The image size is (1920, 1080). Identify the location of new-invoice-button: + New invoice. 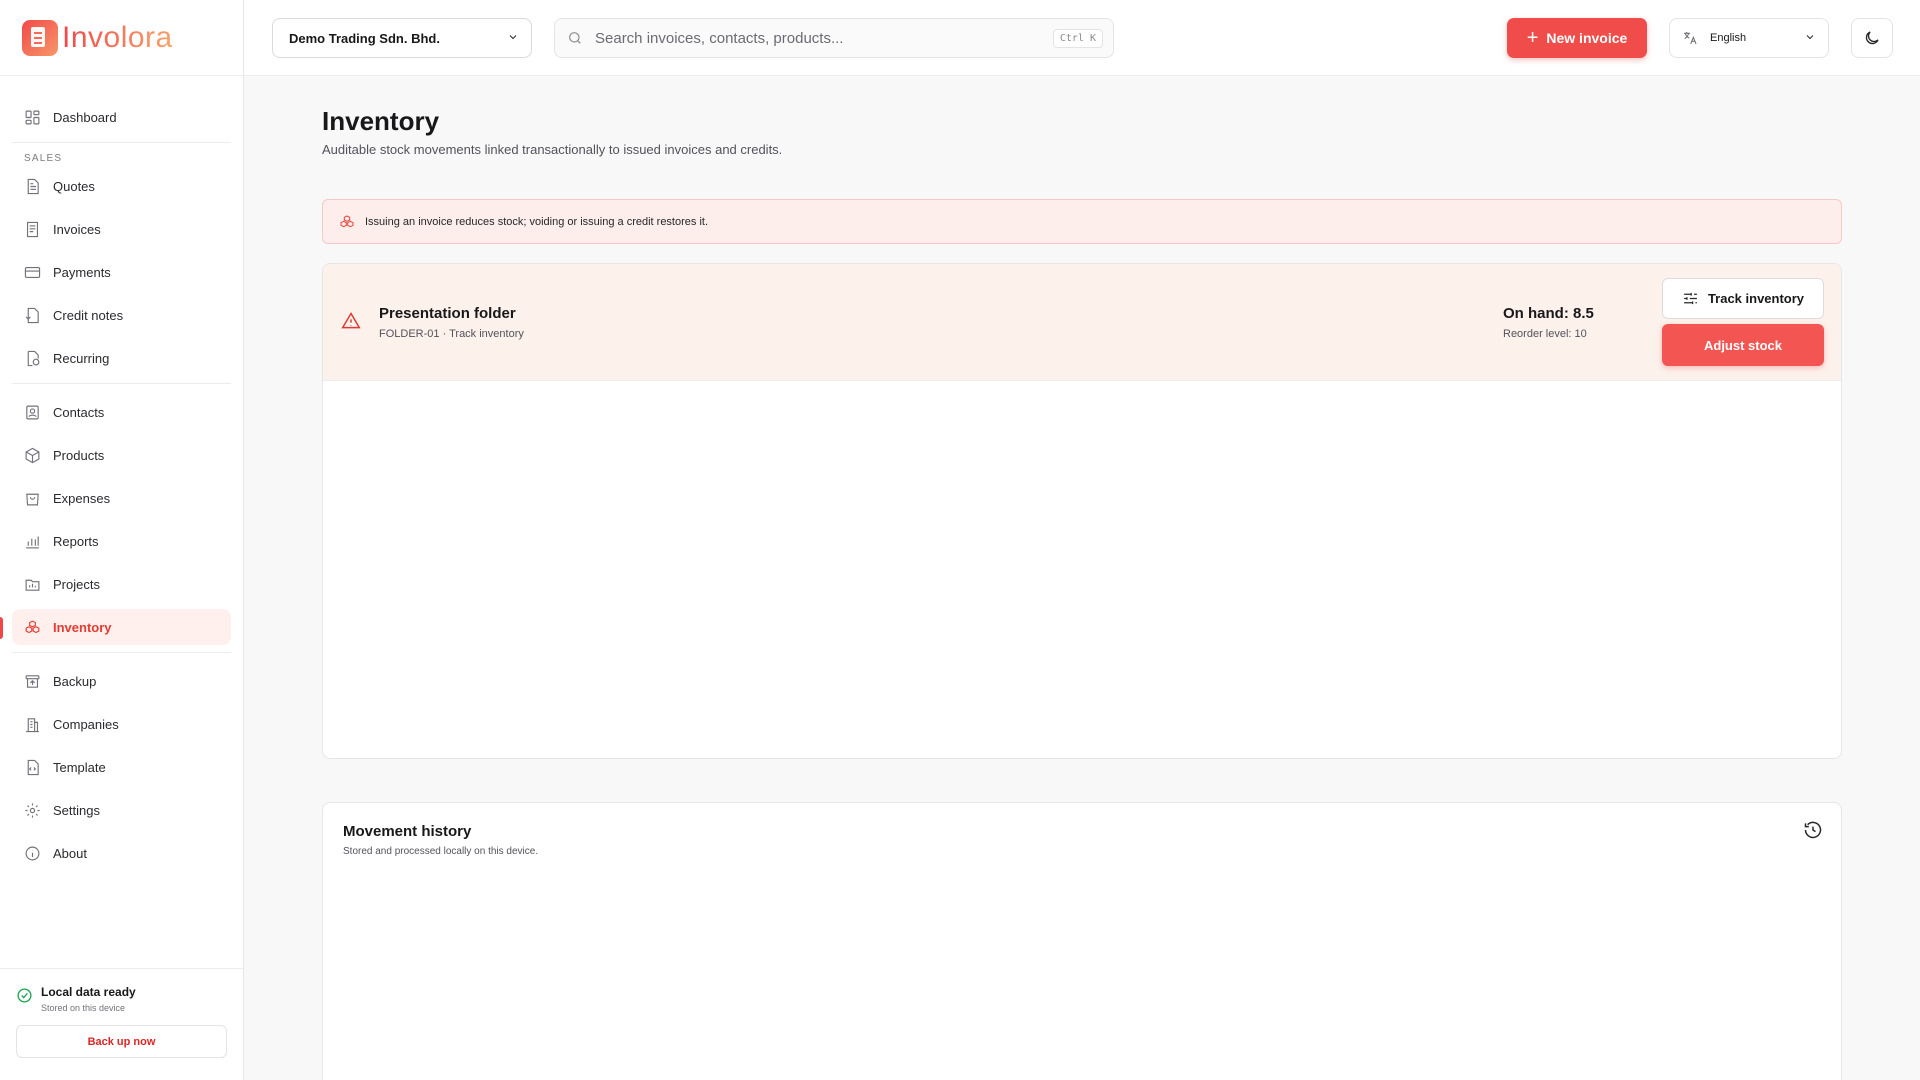
(1577, 38).